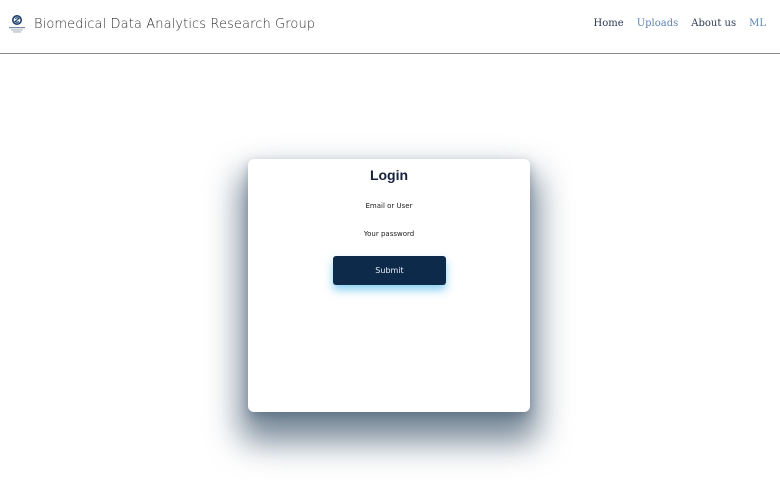  Describe the element at coordinates (389, 175) in the screenshot. I see `login-title: Login` at that location.